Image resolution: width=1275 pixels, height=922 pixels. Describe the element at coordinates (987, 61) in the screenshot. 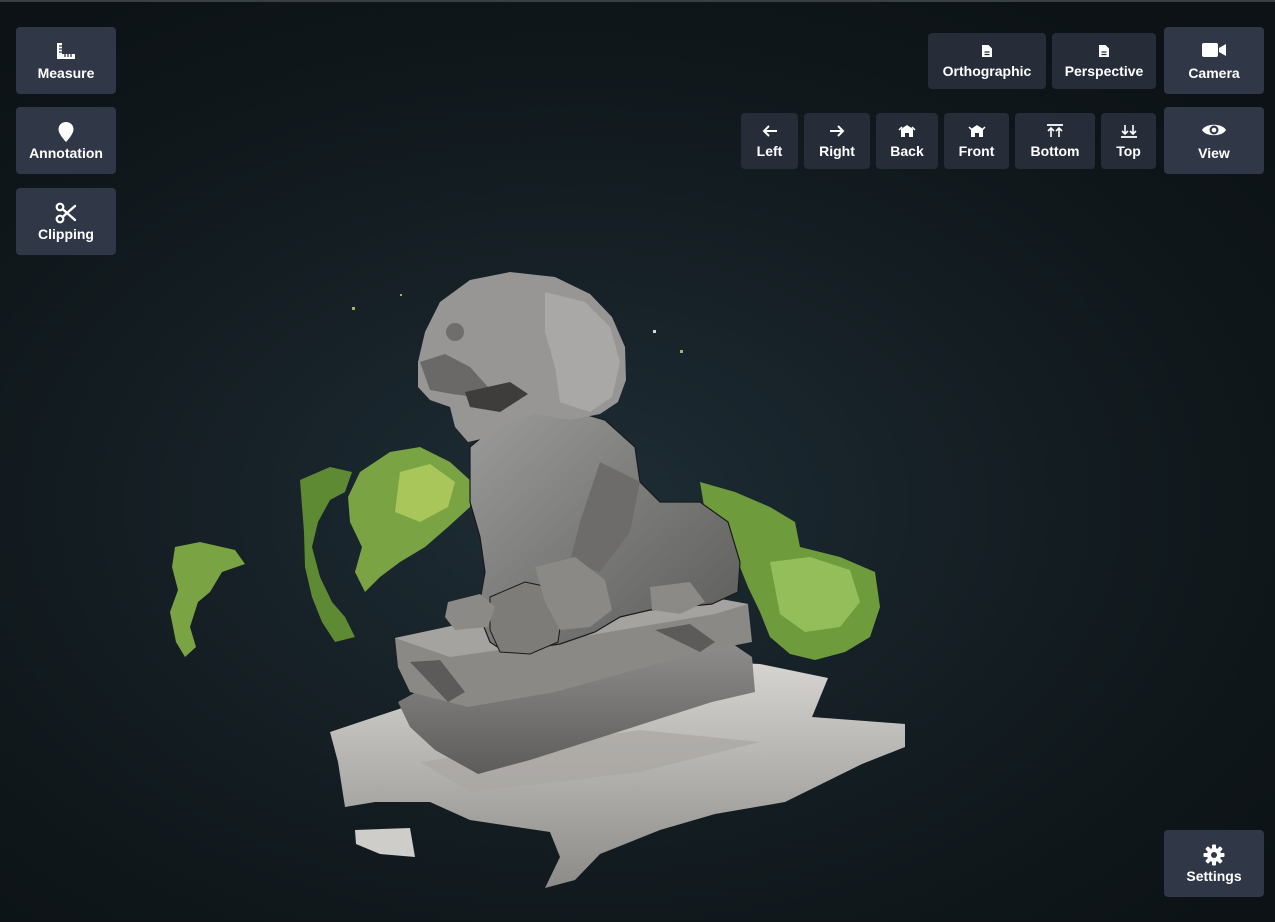

I see `orthographic-button: Orthographic` at that location.